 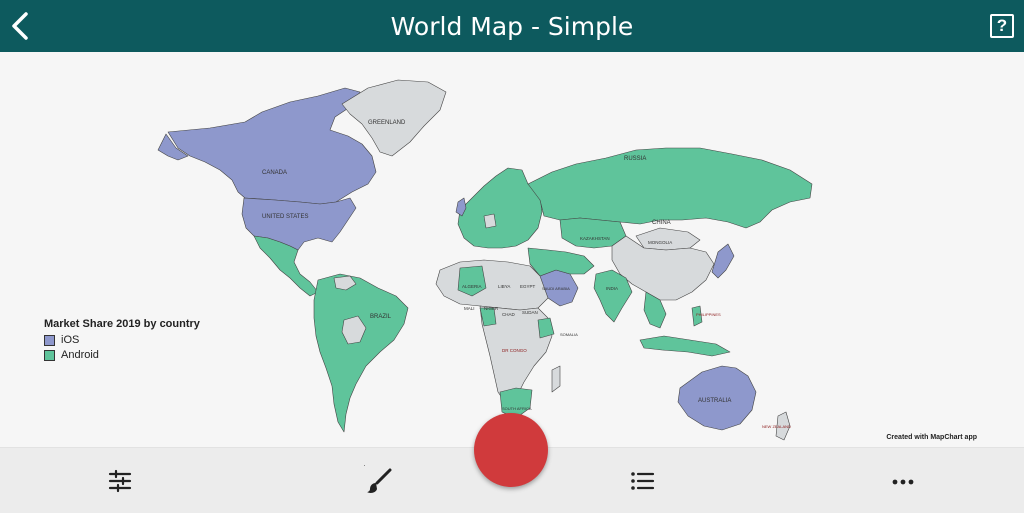 I want to click on label-libya: LIBYA, so click(x=504, y=286).